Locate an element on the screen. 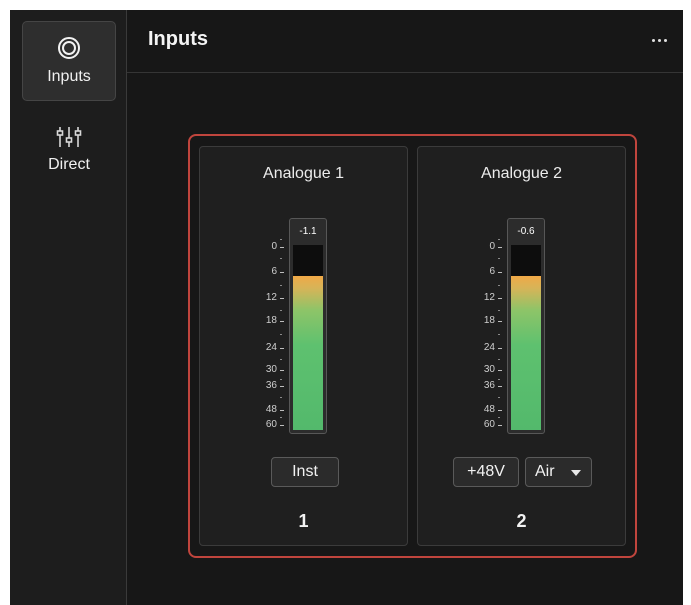 Image resolution: width=691 pixels, height=605 pixels. level-meter: -0.6 is located at coordinates (526, 326).